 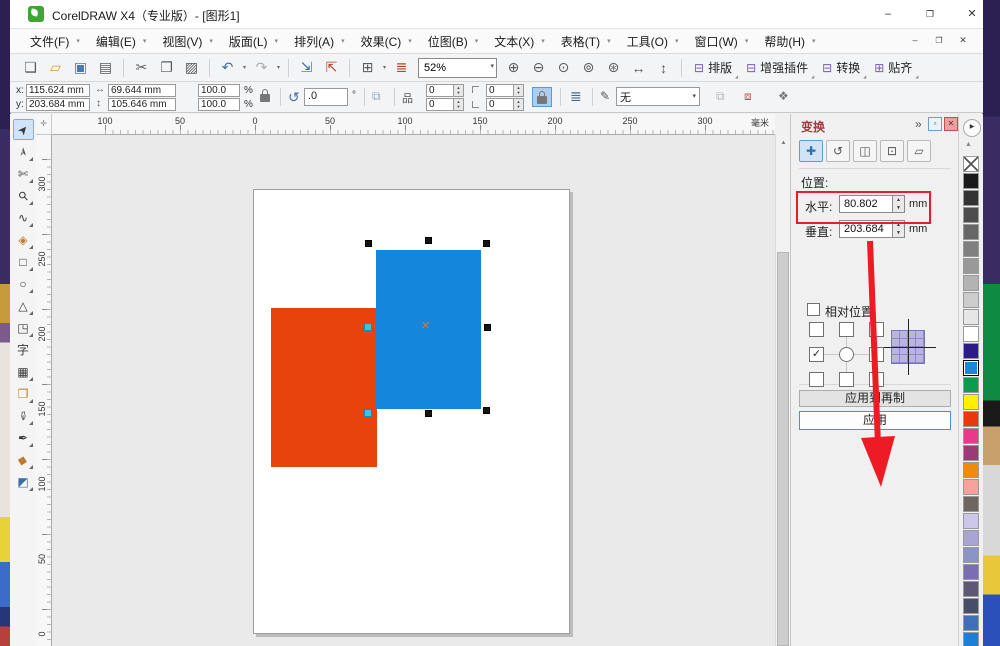 I want to click on horizontal-ruler: 毫米 100 50 0 50 100 150 200 250 300, so click(x=413, y=124).